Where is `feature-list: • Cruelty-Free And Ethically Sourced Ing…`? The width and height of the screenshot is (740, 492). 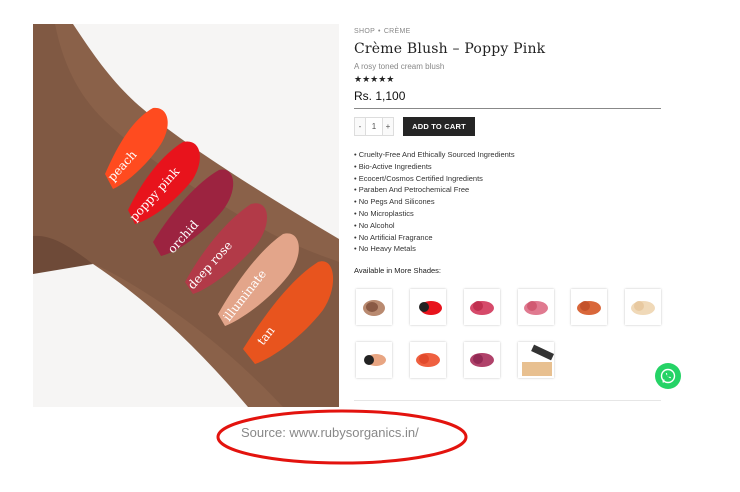
feature-list: • Cruelty-Free And Ethically Sourced Ing… is located at coordinates (509, 202).